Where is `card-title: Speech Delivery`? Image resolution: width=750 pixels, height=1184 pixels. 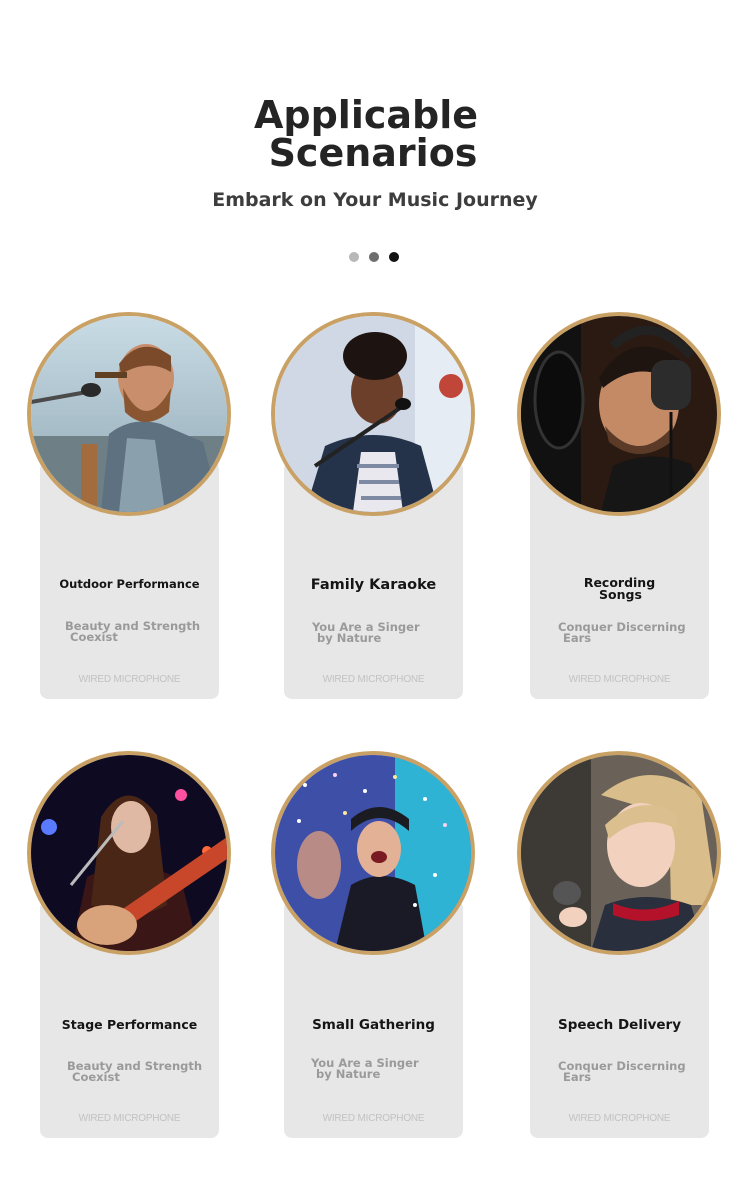
card-title: Speech Delivery is located at coordinates (619, 1025).